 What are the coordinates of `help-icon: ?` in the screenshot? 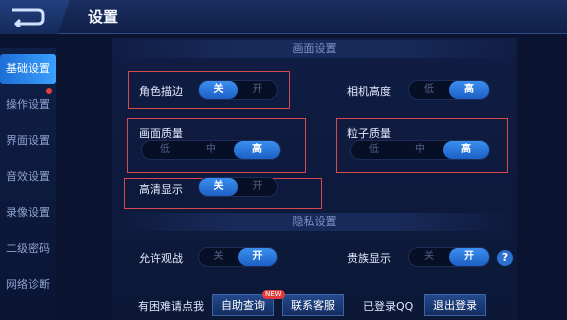 It's located at (505, 258).